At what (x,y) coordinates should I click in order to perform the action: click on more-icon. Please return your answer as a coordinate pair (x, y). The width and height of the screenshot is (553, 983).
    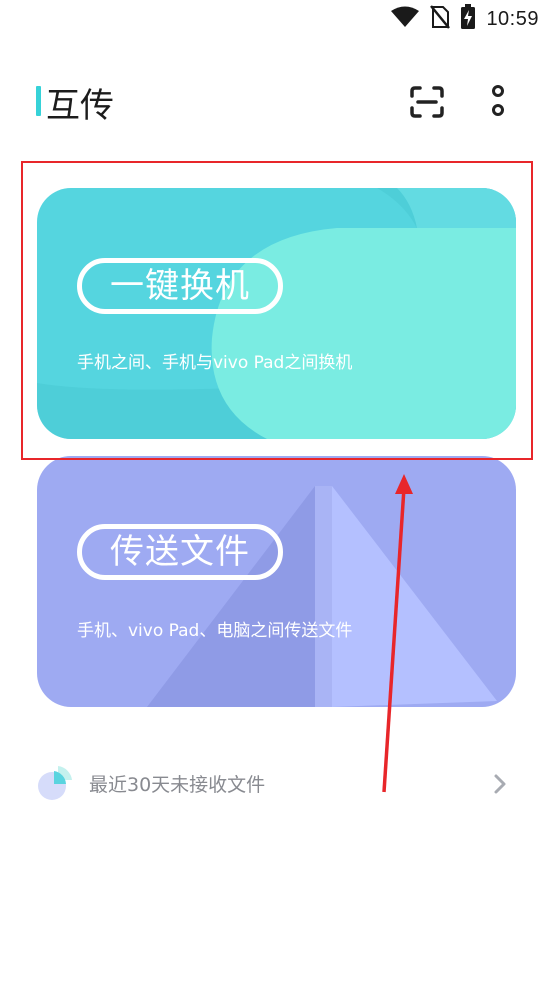
    Looking at the image, I should click on (498, 100).